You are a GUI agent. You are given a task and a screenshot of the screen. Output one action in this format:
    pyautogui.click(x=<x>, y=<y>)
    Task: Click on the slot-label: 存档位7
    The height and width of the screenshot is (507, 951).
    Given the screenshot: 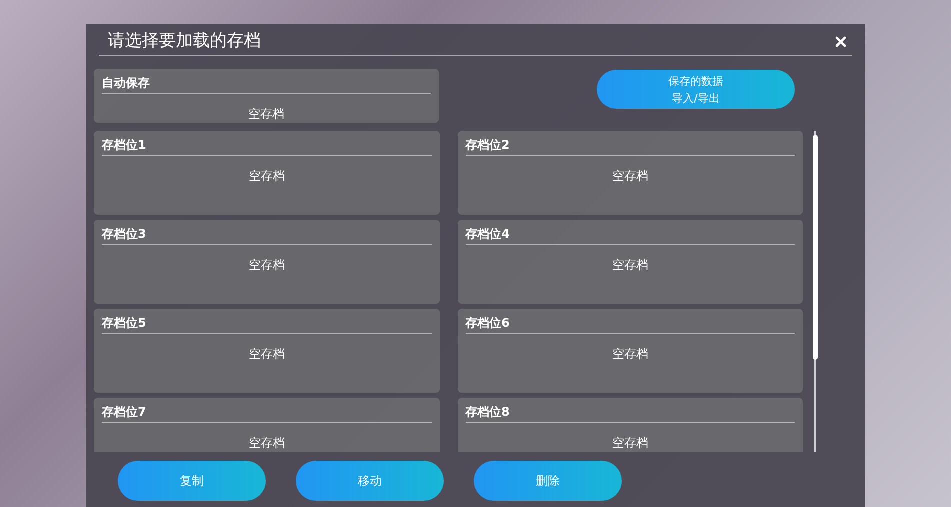 What is the action you would take?
    pyautogui.click(x=267, y=413)
    